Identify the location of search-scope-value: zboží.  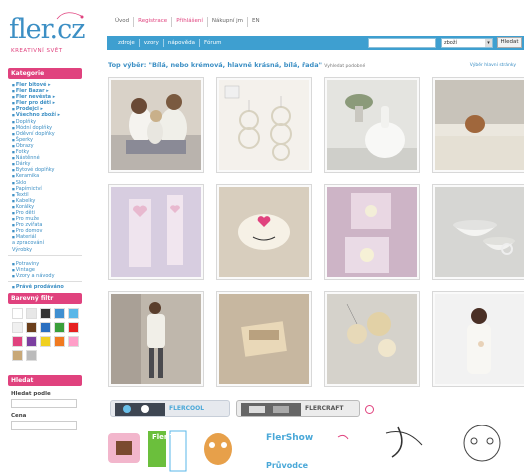
(450, 43).